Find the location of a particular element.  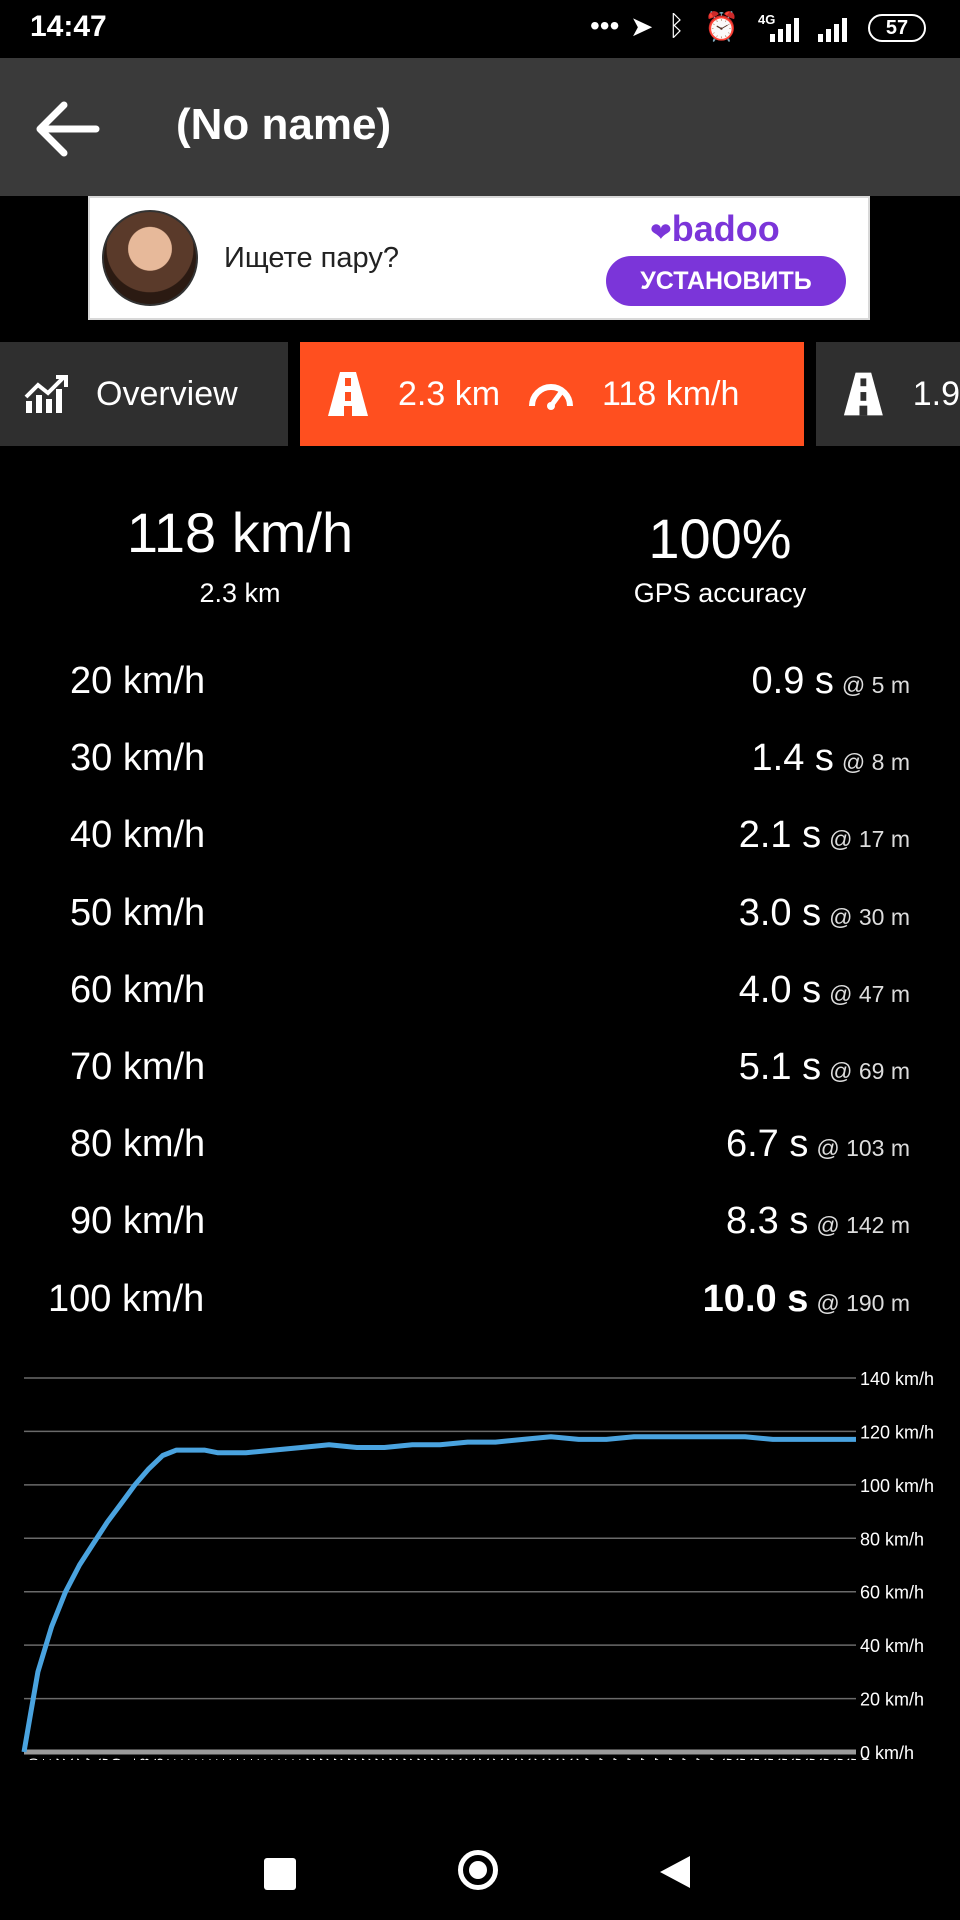

chart-x-tick-label: 33 is located at coordinates (491, 1759).